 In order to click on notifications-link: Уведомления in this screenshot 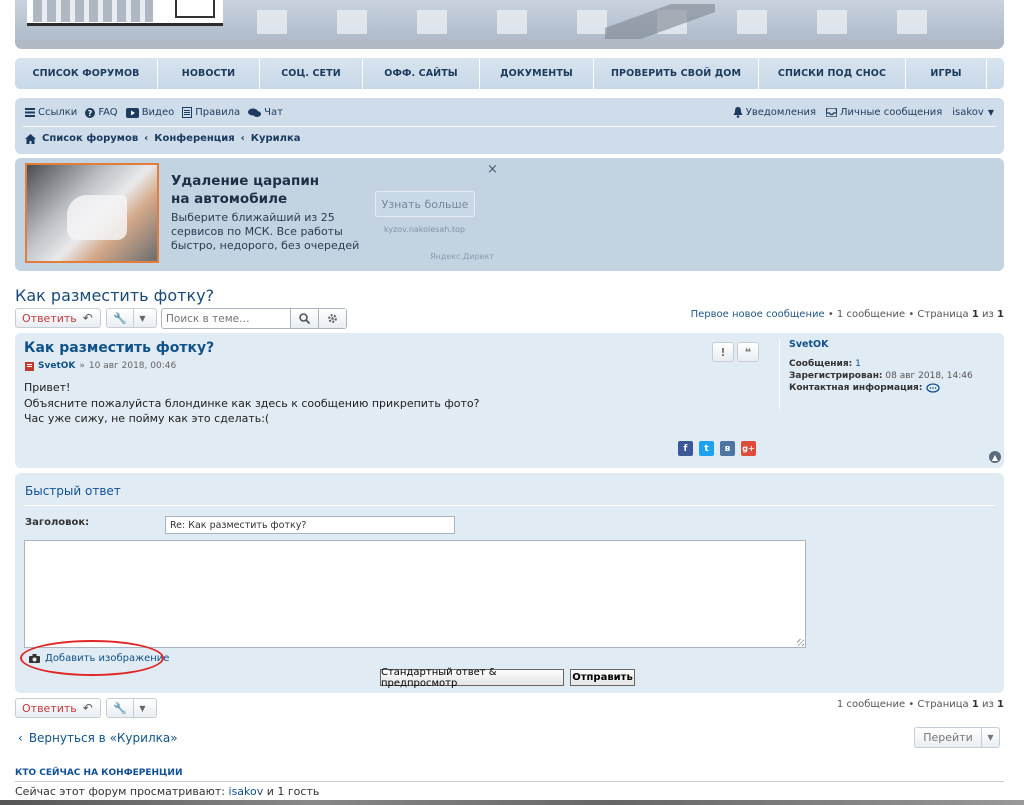, I will do `click(774, 112)`.